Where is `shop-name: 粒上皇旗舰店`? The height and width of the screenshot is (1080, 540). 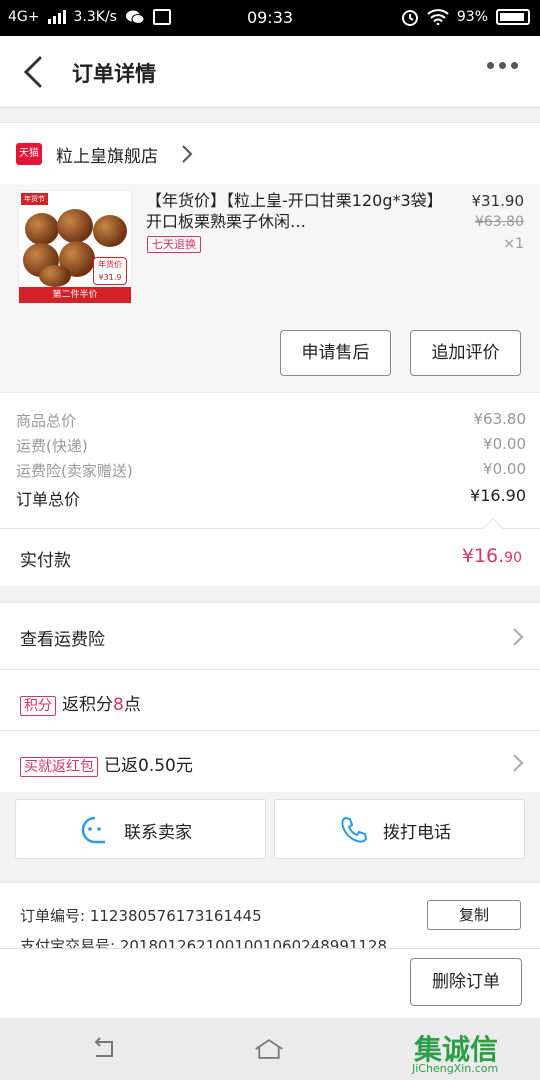
shop-name: 粒上皇旗舰店 is located at coordinates (107, 154).